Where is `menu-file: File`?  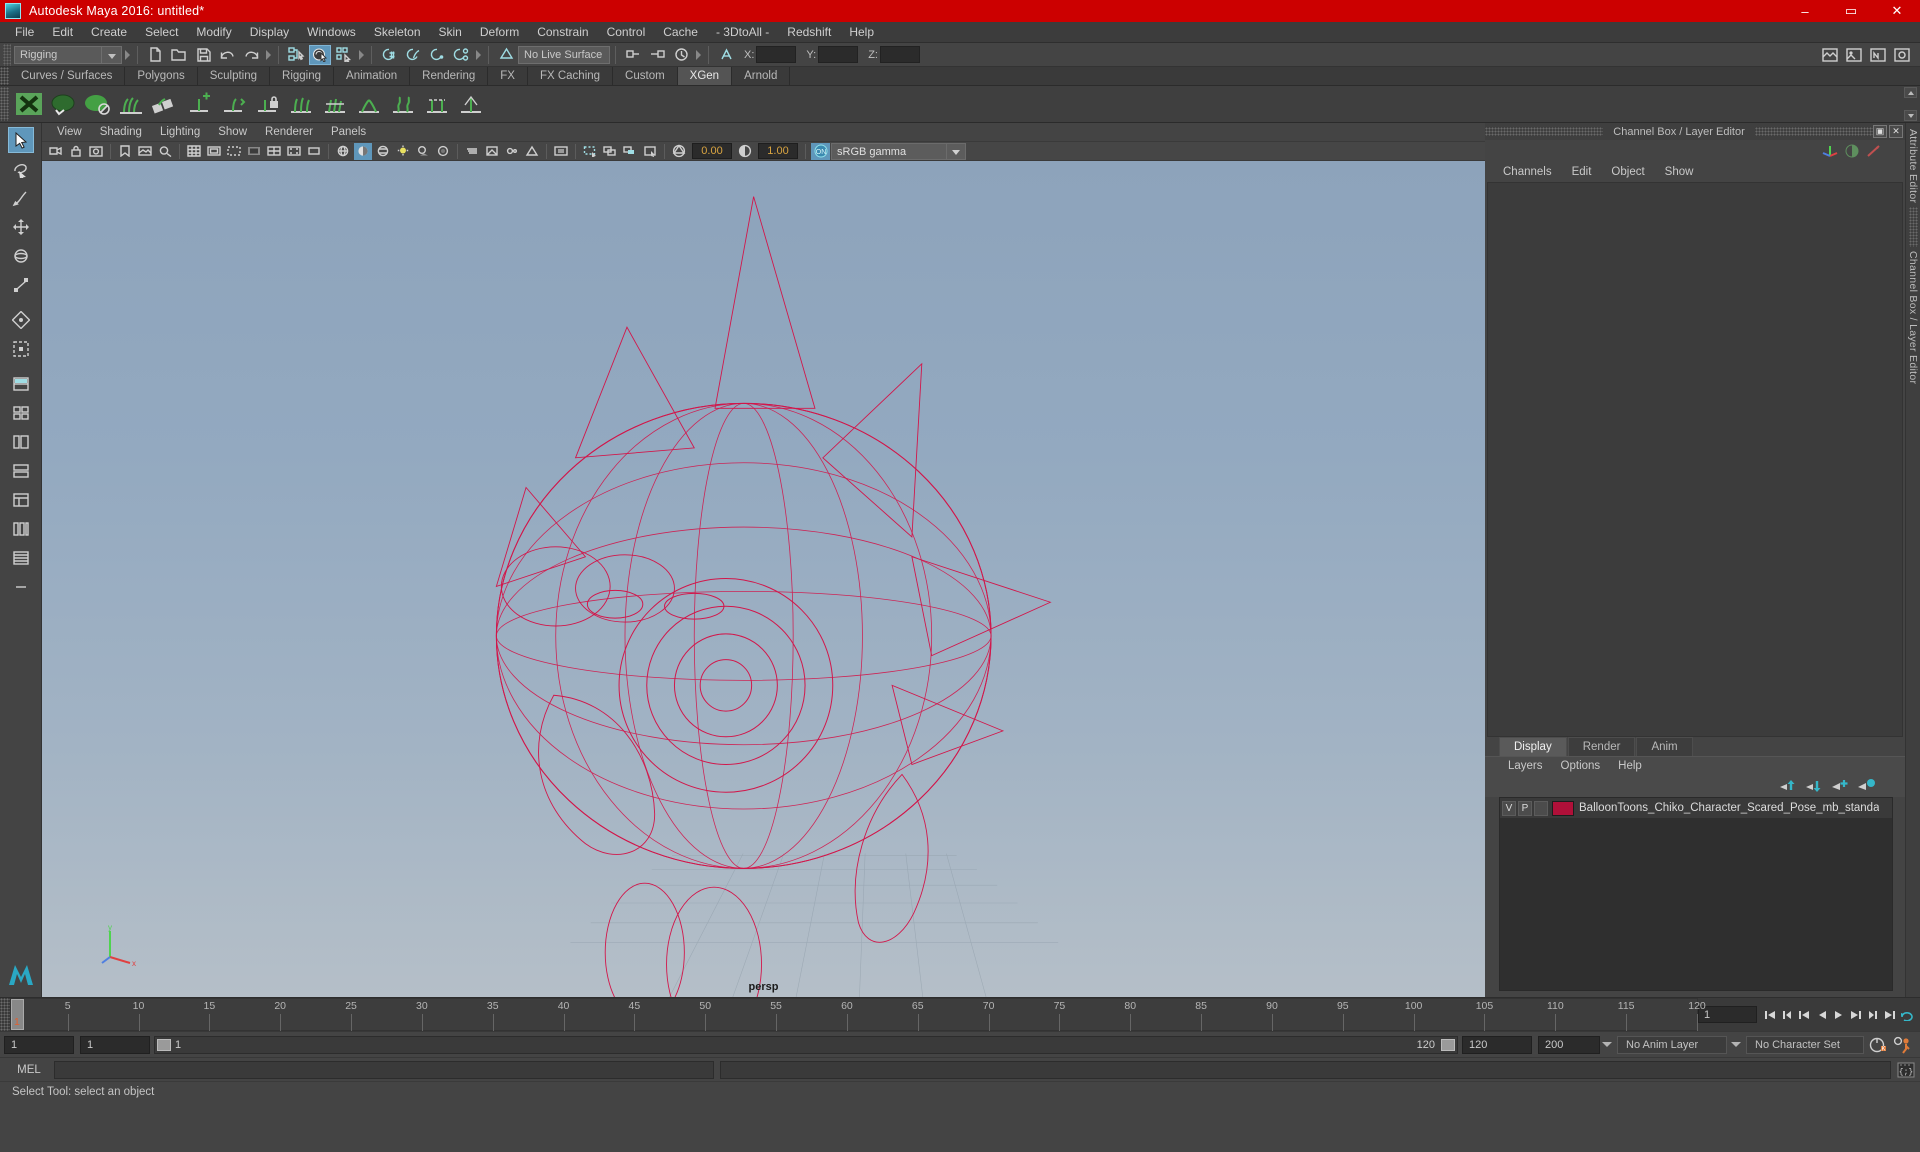 menu-file: File is located at coordinates (24, 32).